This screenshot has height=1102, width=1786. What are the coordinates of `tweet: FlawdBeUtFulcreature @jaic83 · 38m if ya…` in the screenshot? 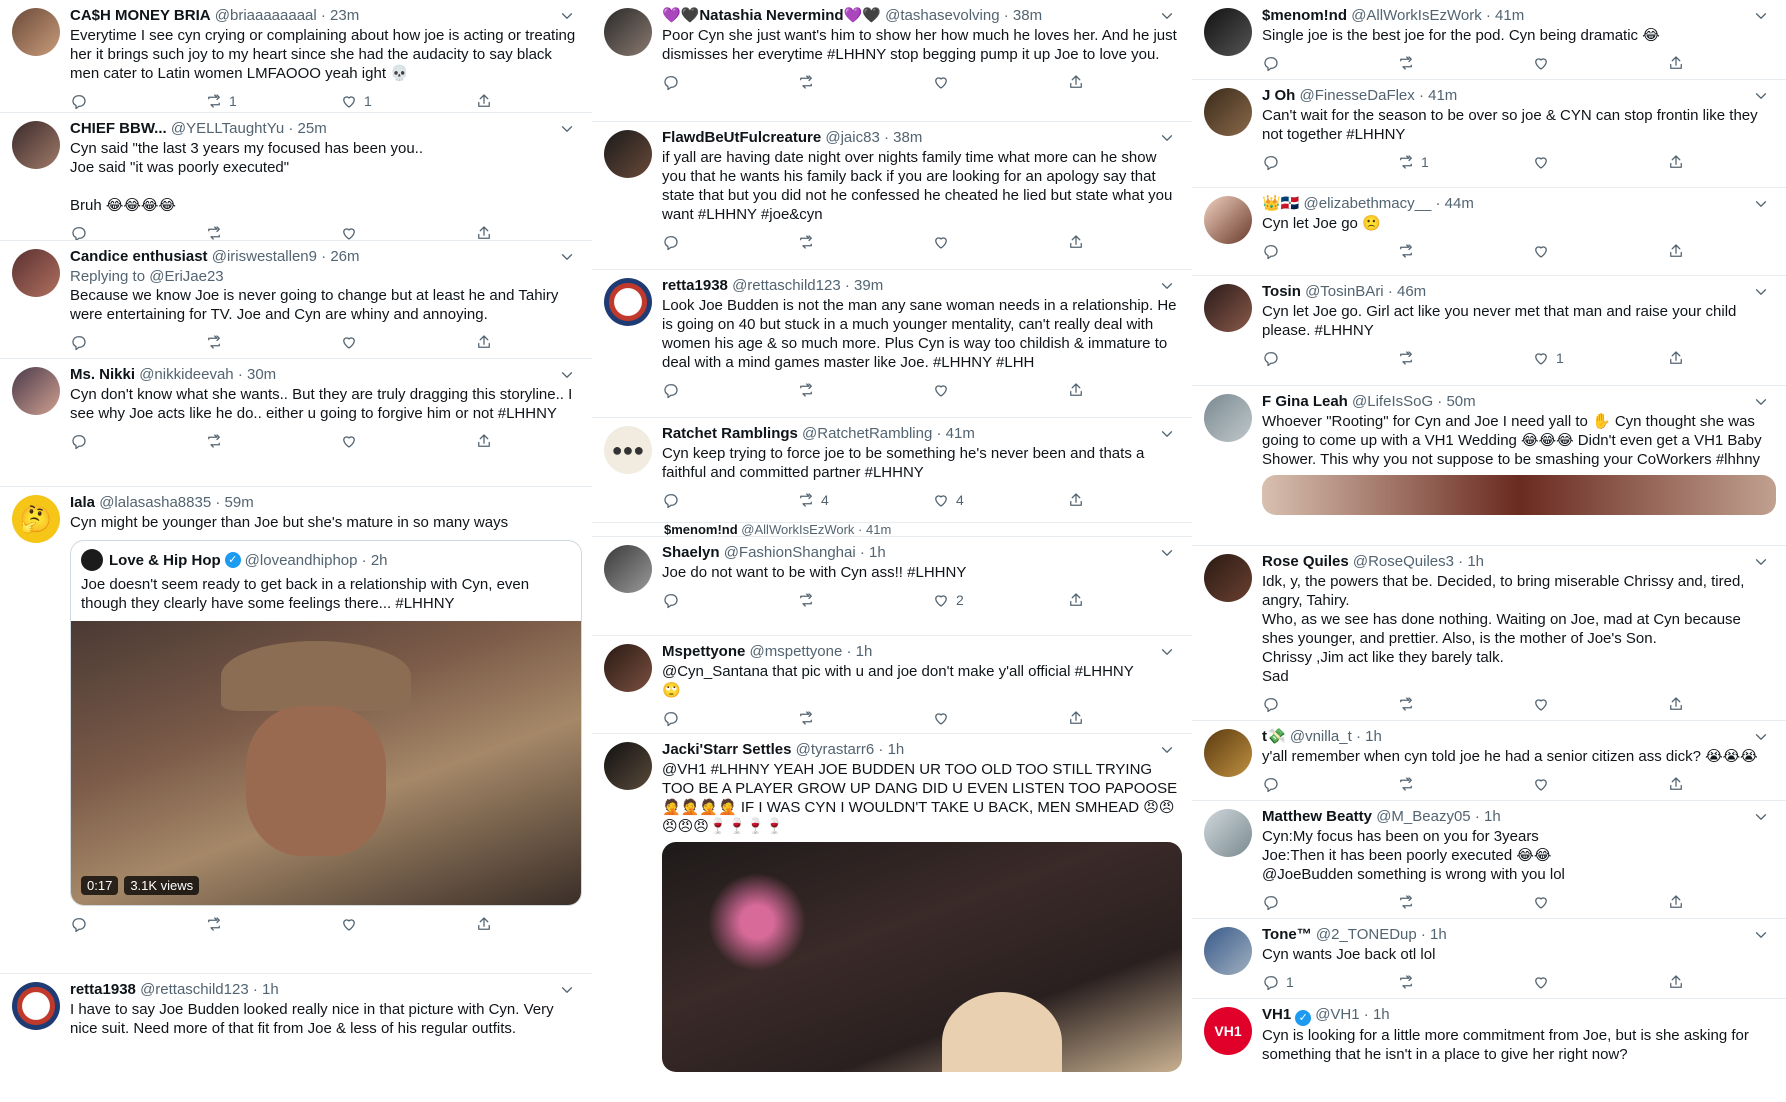 It's located at (892, 196).